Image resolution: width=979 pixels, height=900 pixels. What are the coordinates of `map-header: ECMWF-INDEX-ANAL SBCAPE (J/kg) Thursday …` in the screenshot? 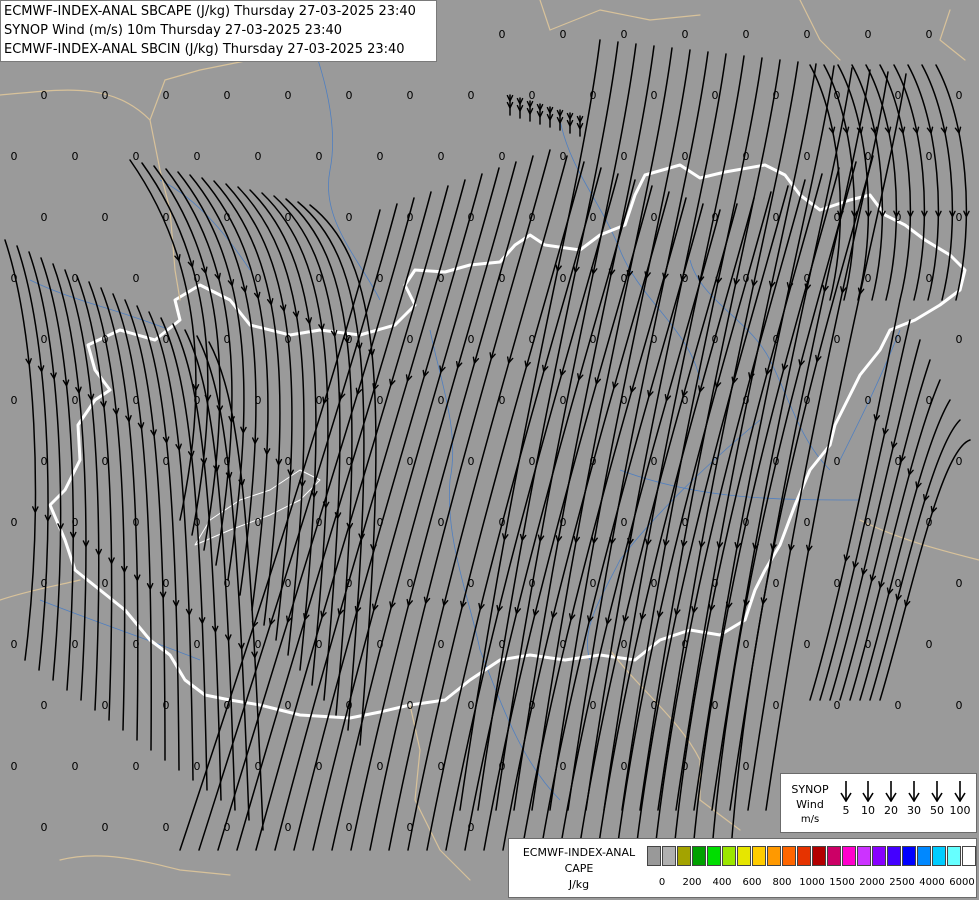 It's located at (218, 31).